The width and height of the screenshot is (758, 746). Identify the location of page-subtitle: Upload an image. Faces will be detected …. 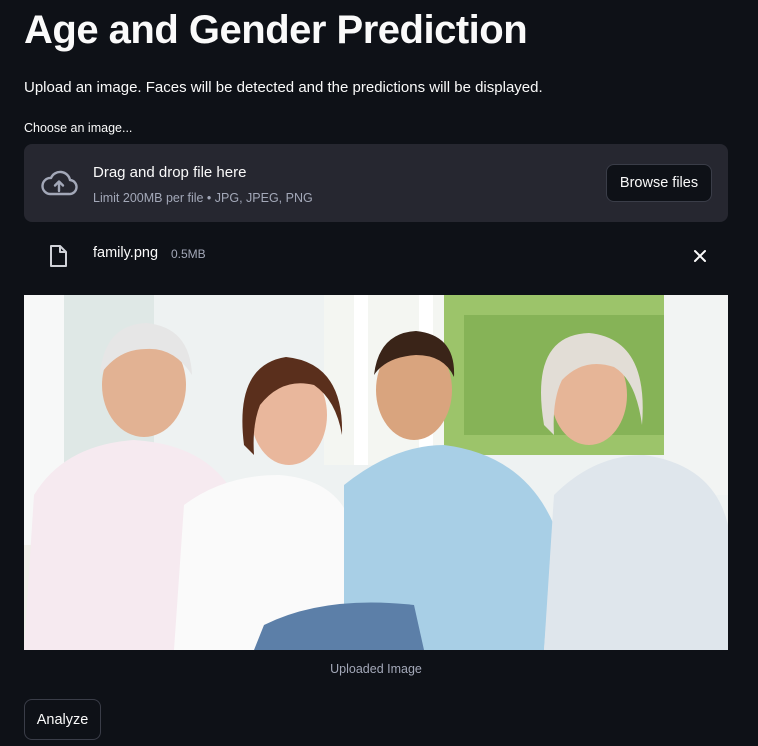
(283, 87).